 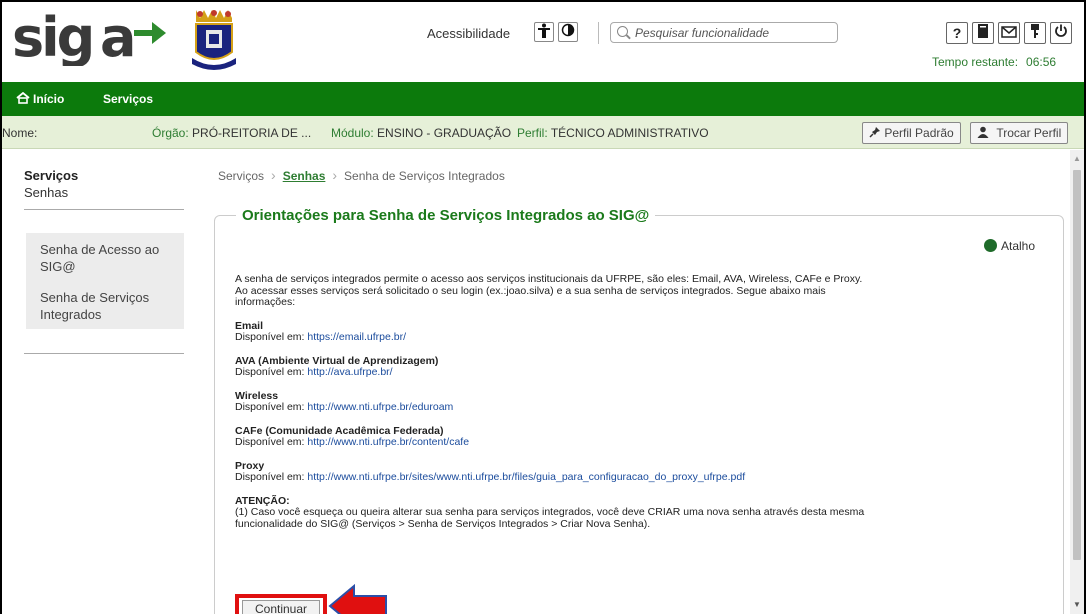 I want to click on logo-arrow-icon, so click(x=150, y=33).